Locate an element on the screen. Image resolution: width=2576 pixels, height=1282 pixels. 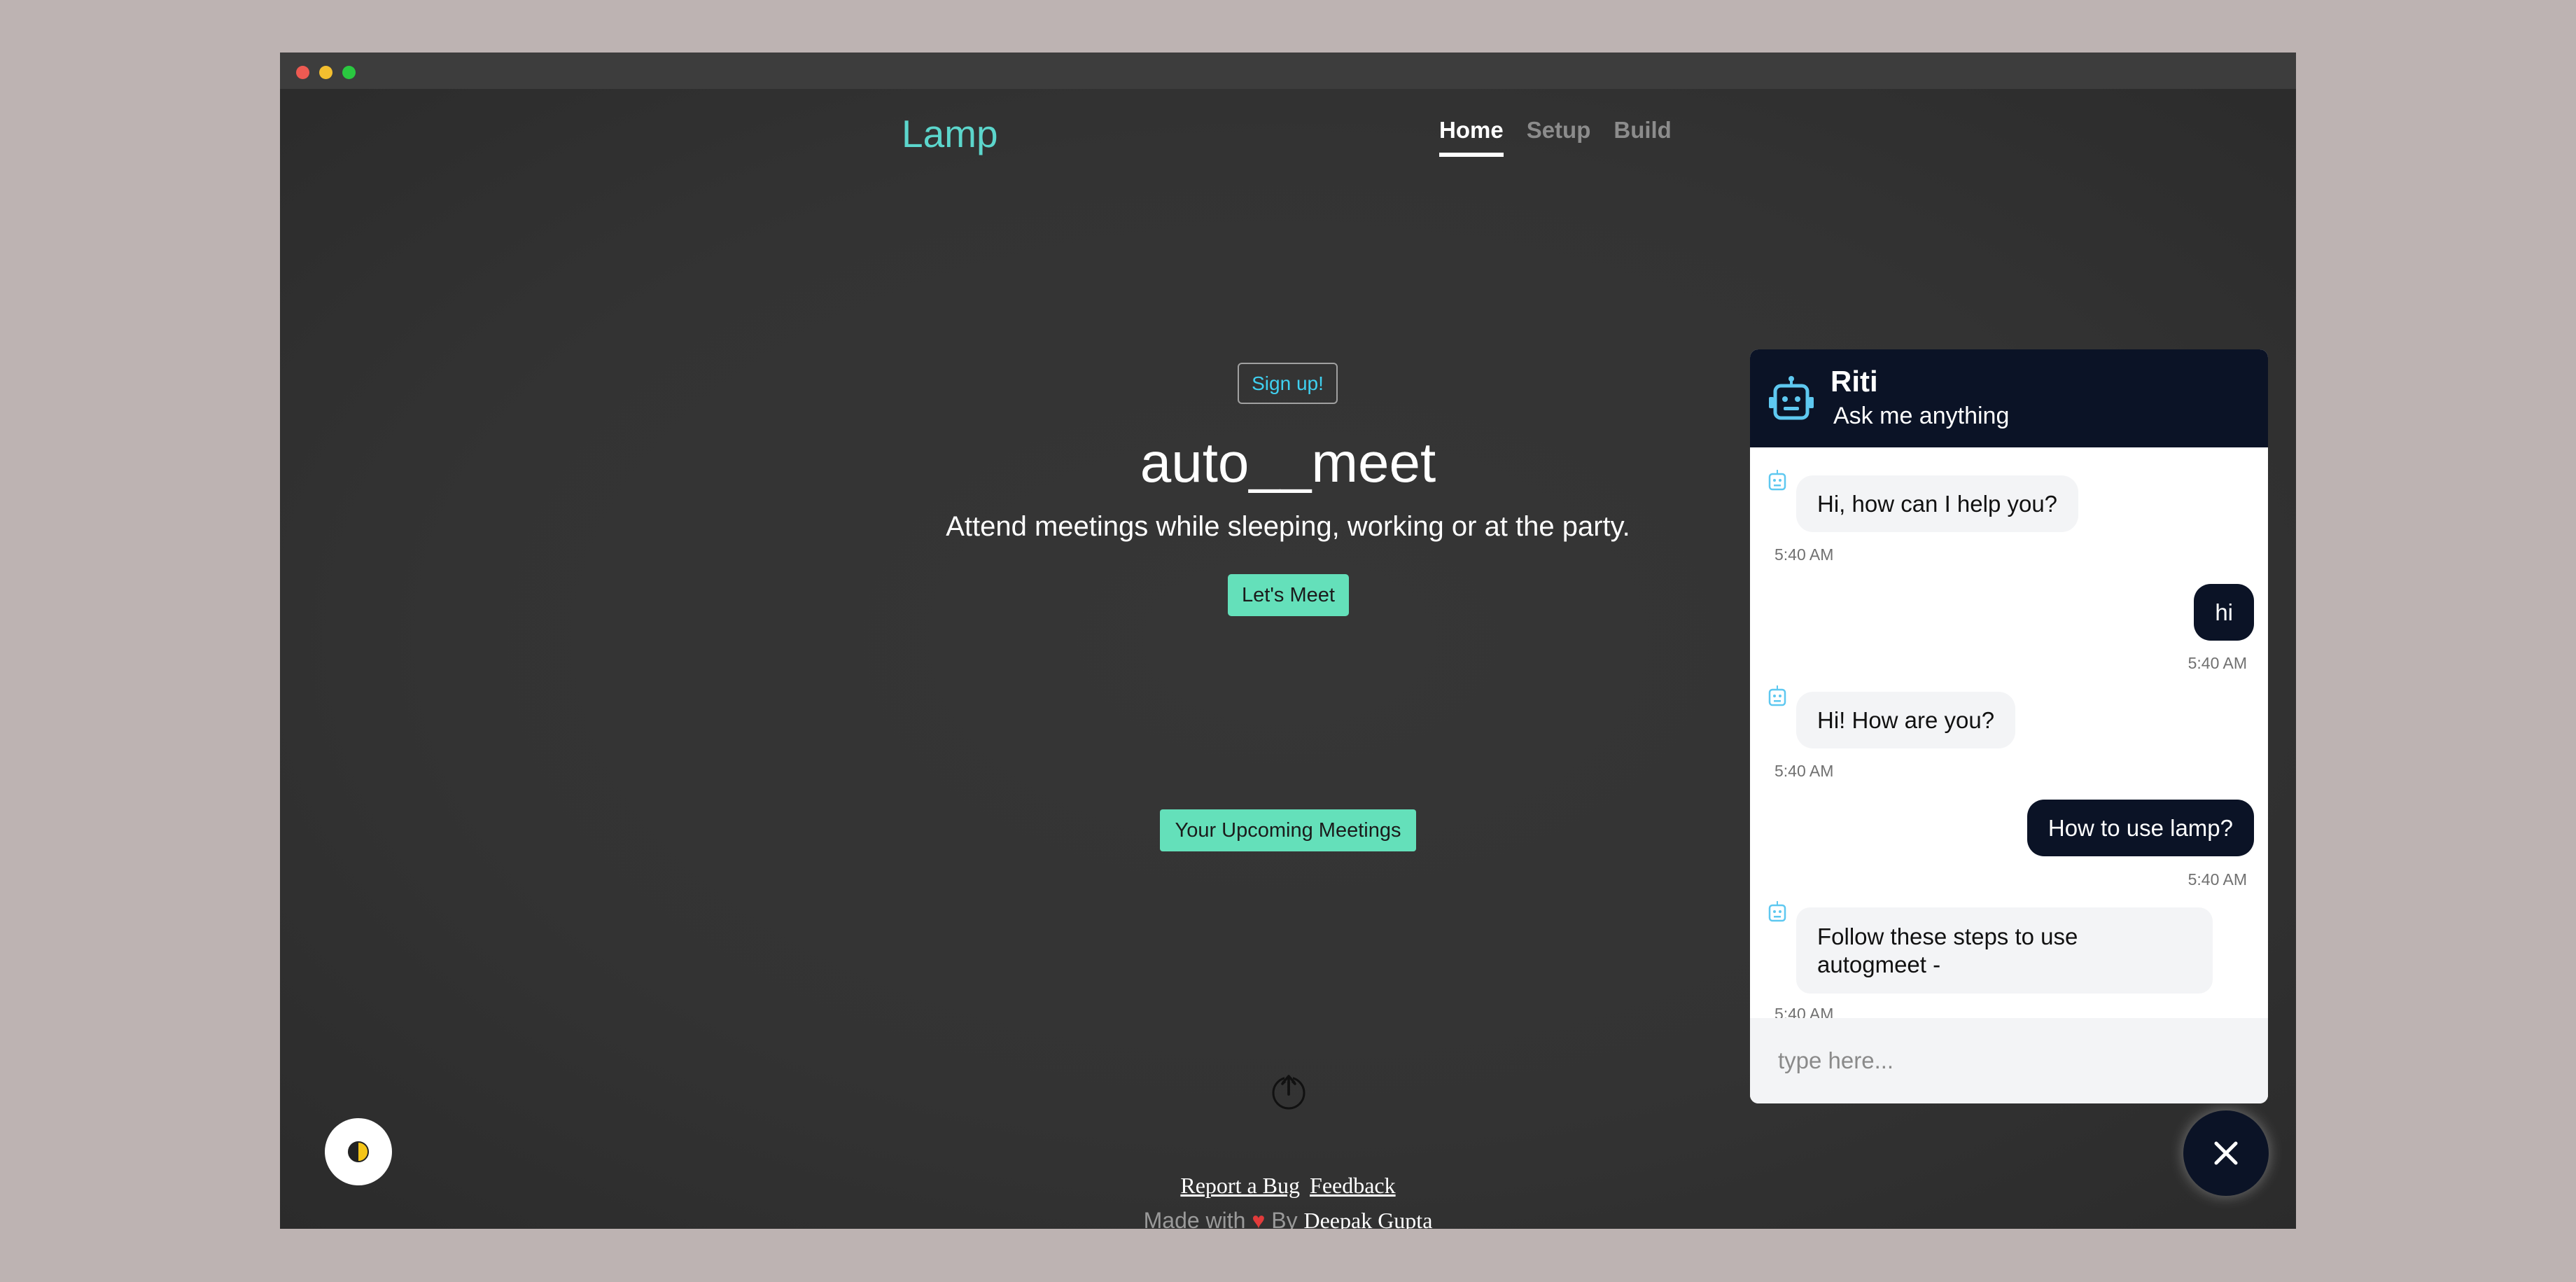
bot-name: Riti is located at coordinates (1854, 381).